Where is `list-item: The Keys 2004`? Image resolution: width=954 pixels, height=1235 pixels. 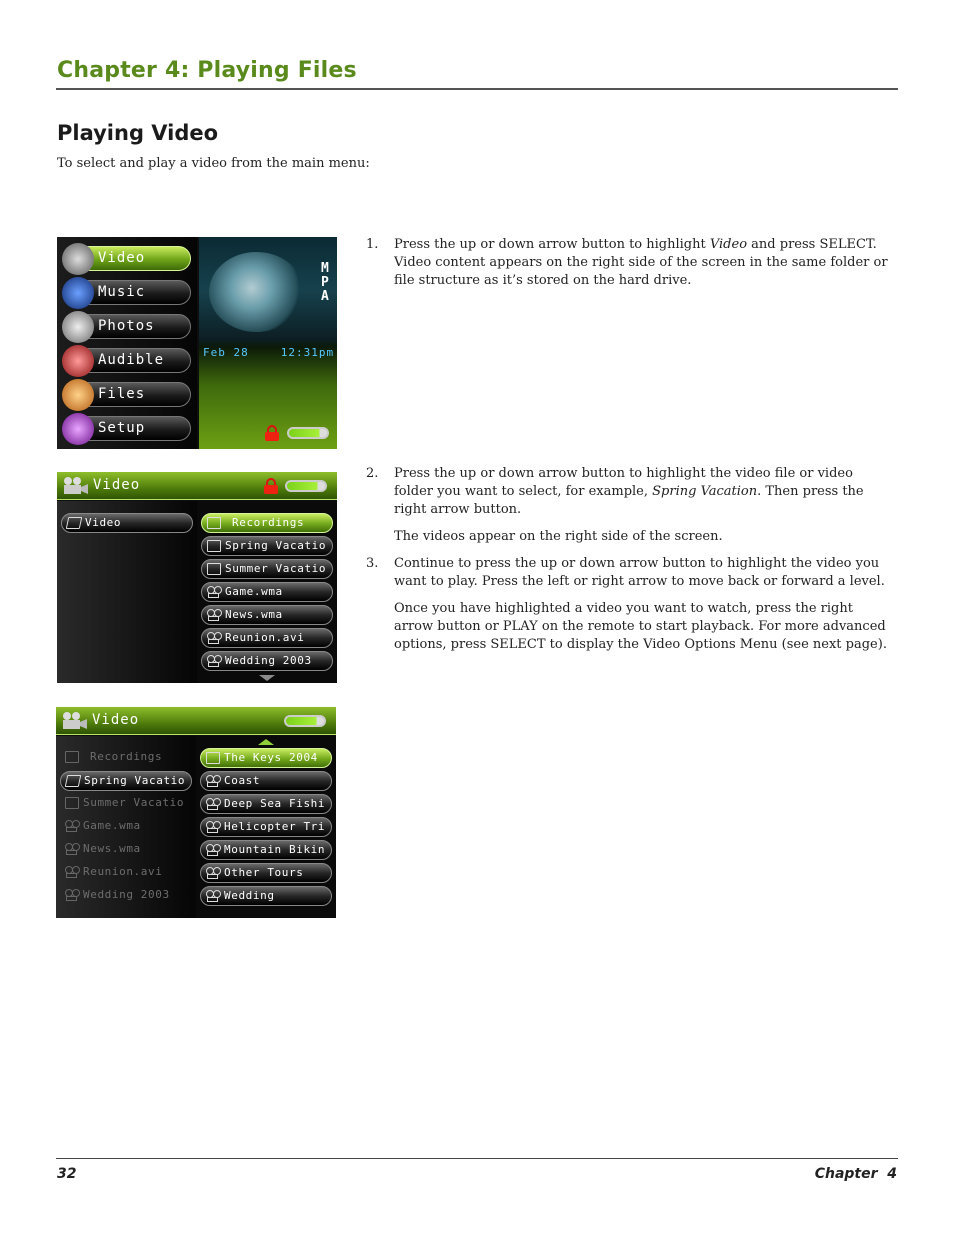 list-item: The Keys 2004 is located at coordinates (266, 758).